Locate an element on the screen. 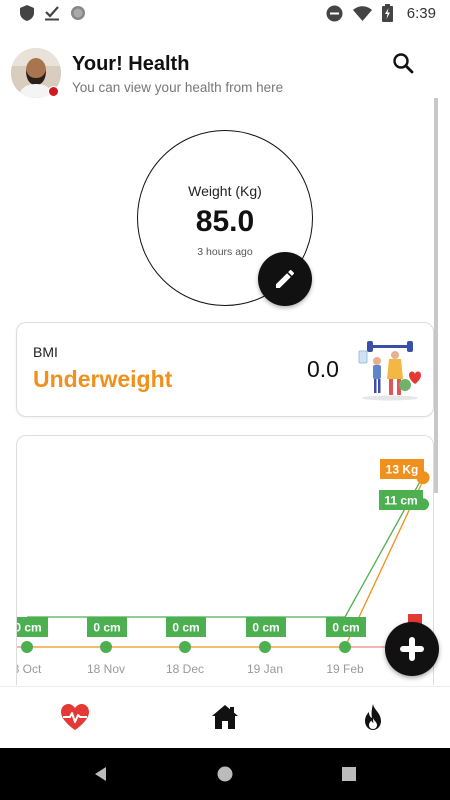 Image resolution: width=450 pixels, height=800 pixels. back-icon is located at coordinates (101, 774).